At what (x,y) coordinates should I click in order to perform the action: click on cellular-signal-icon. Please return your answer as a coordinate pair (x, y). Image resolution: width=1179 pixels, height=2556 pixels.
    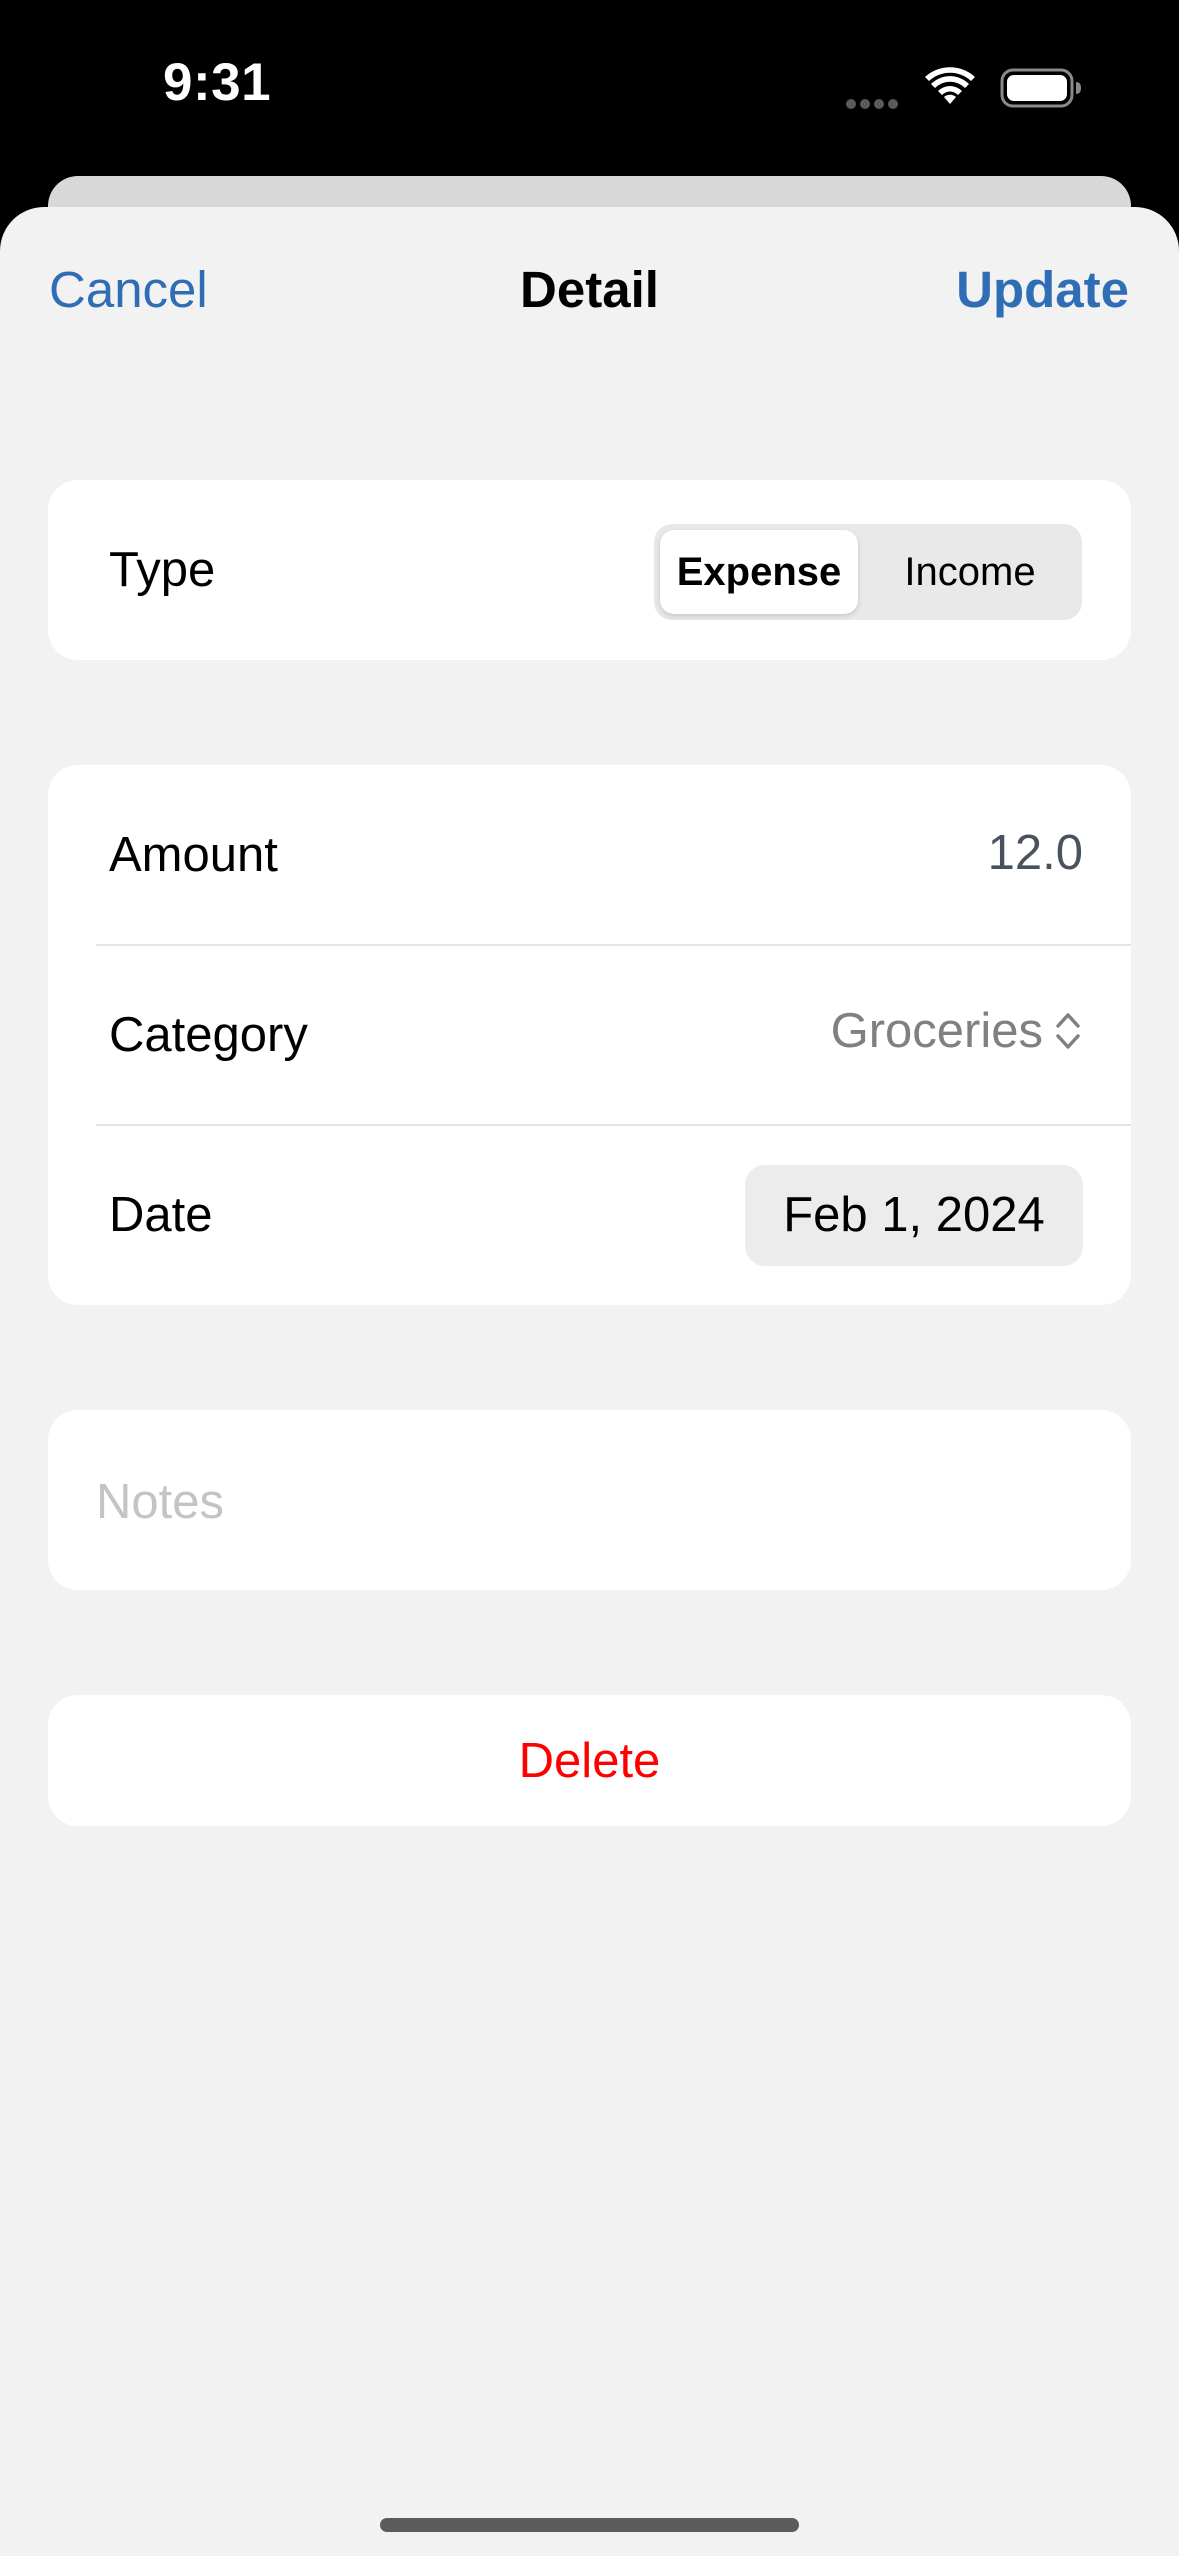
    Looking at the image, I should click on (875, 102).